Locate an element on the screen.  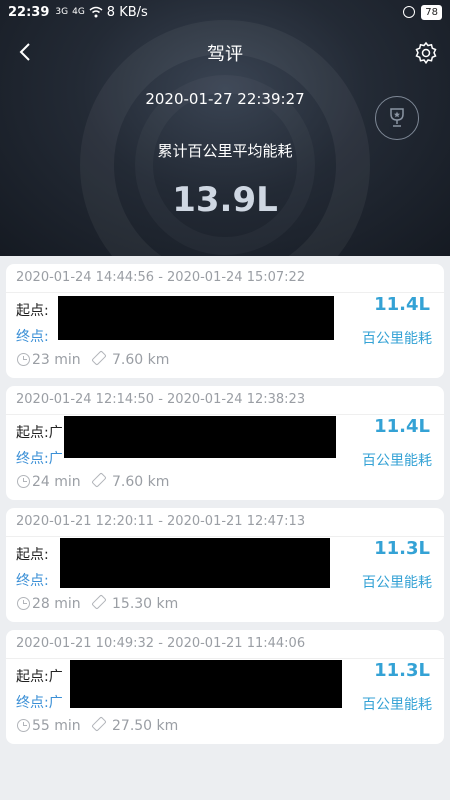
trip-distance: 27.50 km is located at coordinates (145, 726).